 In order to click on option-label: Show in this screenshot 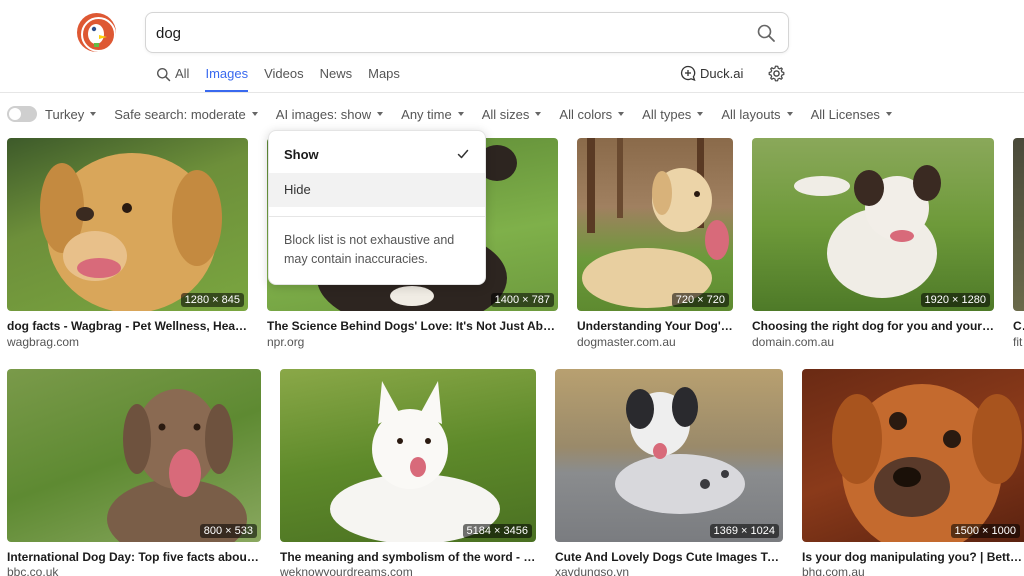, I will do `click(301, 154)`.